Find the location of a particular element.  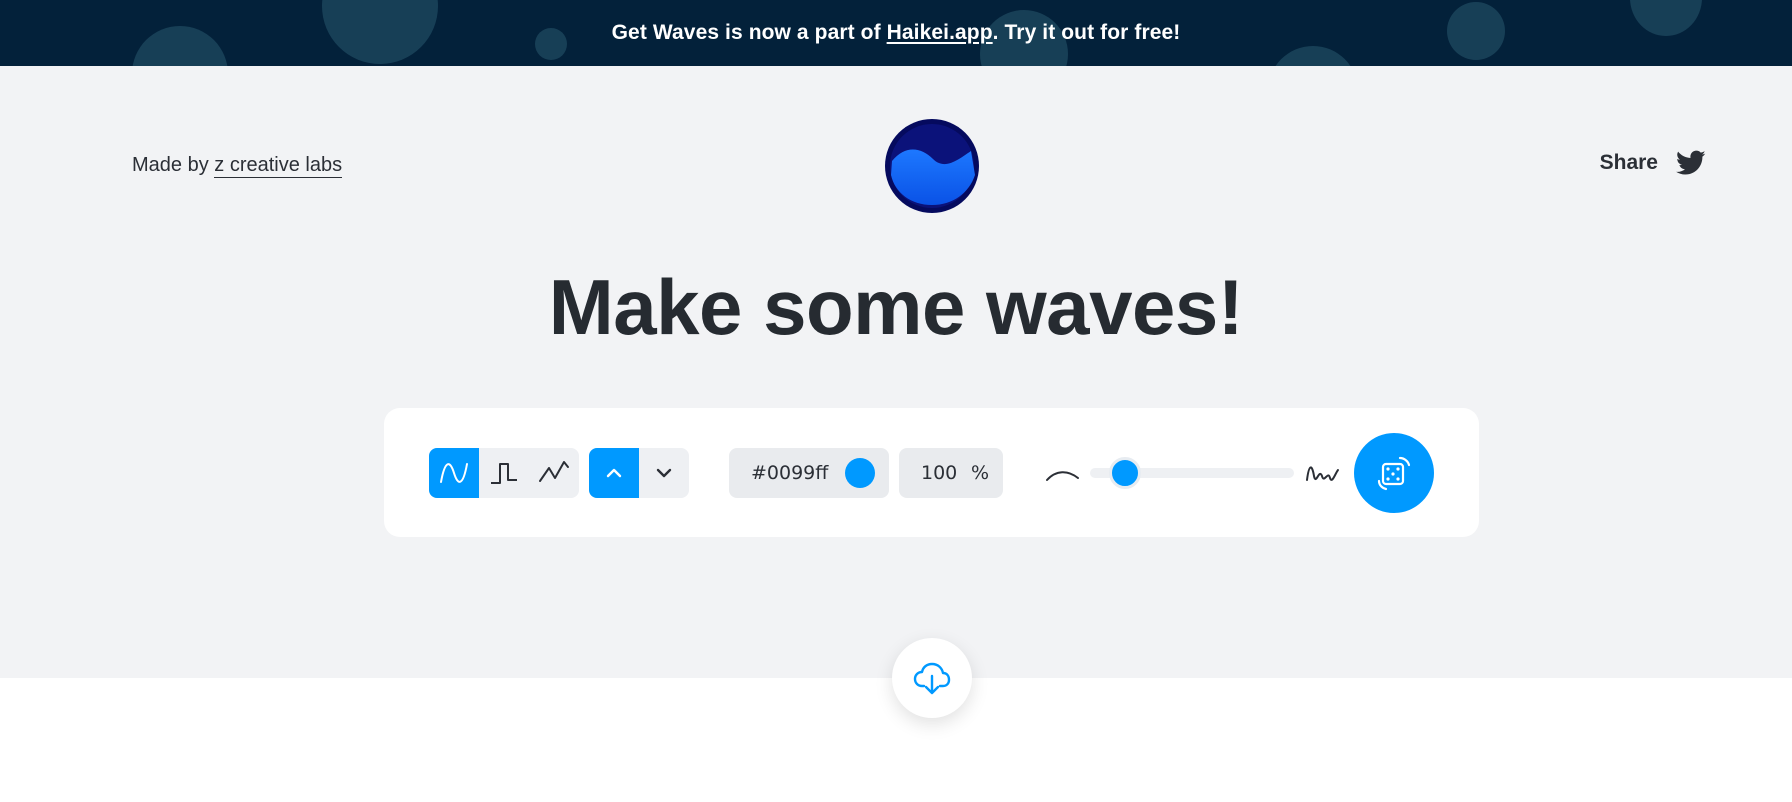

share-section: Share is located at coordinates (1653, 163).